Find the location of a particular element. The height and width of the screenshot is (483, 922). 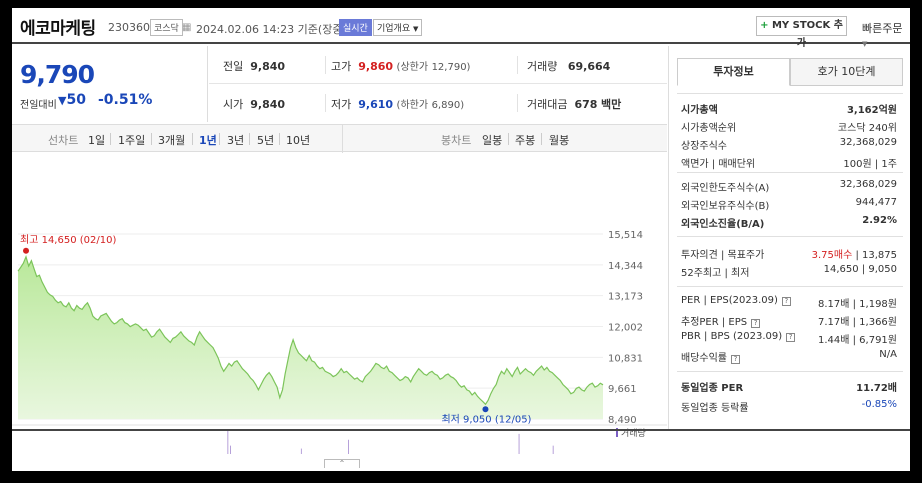

low-label: 저가 is located at coordinates (341, 104).